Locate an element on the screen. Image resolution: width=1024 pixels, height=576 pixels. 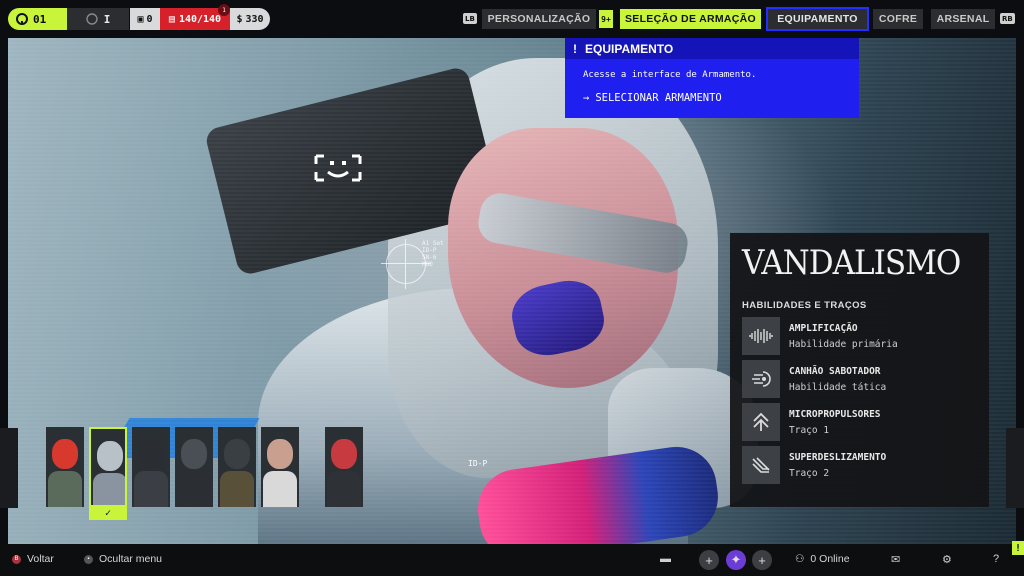
view-button-icon: ▪ is located at coordinates (88, 559).